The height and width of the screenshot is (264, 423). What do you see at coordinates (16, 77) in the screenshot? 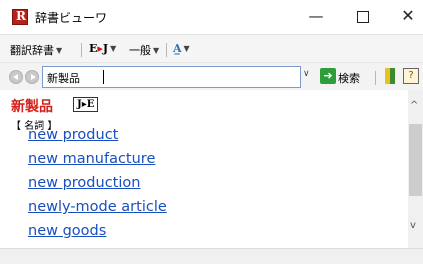
I see `back-arrow-icon` at bounding box center [16, 77].